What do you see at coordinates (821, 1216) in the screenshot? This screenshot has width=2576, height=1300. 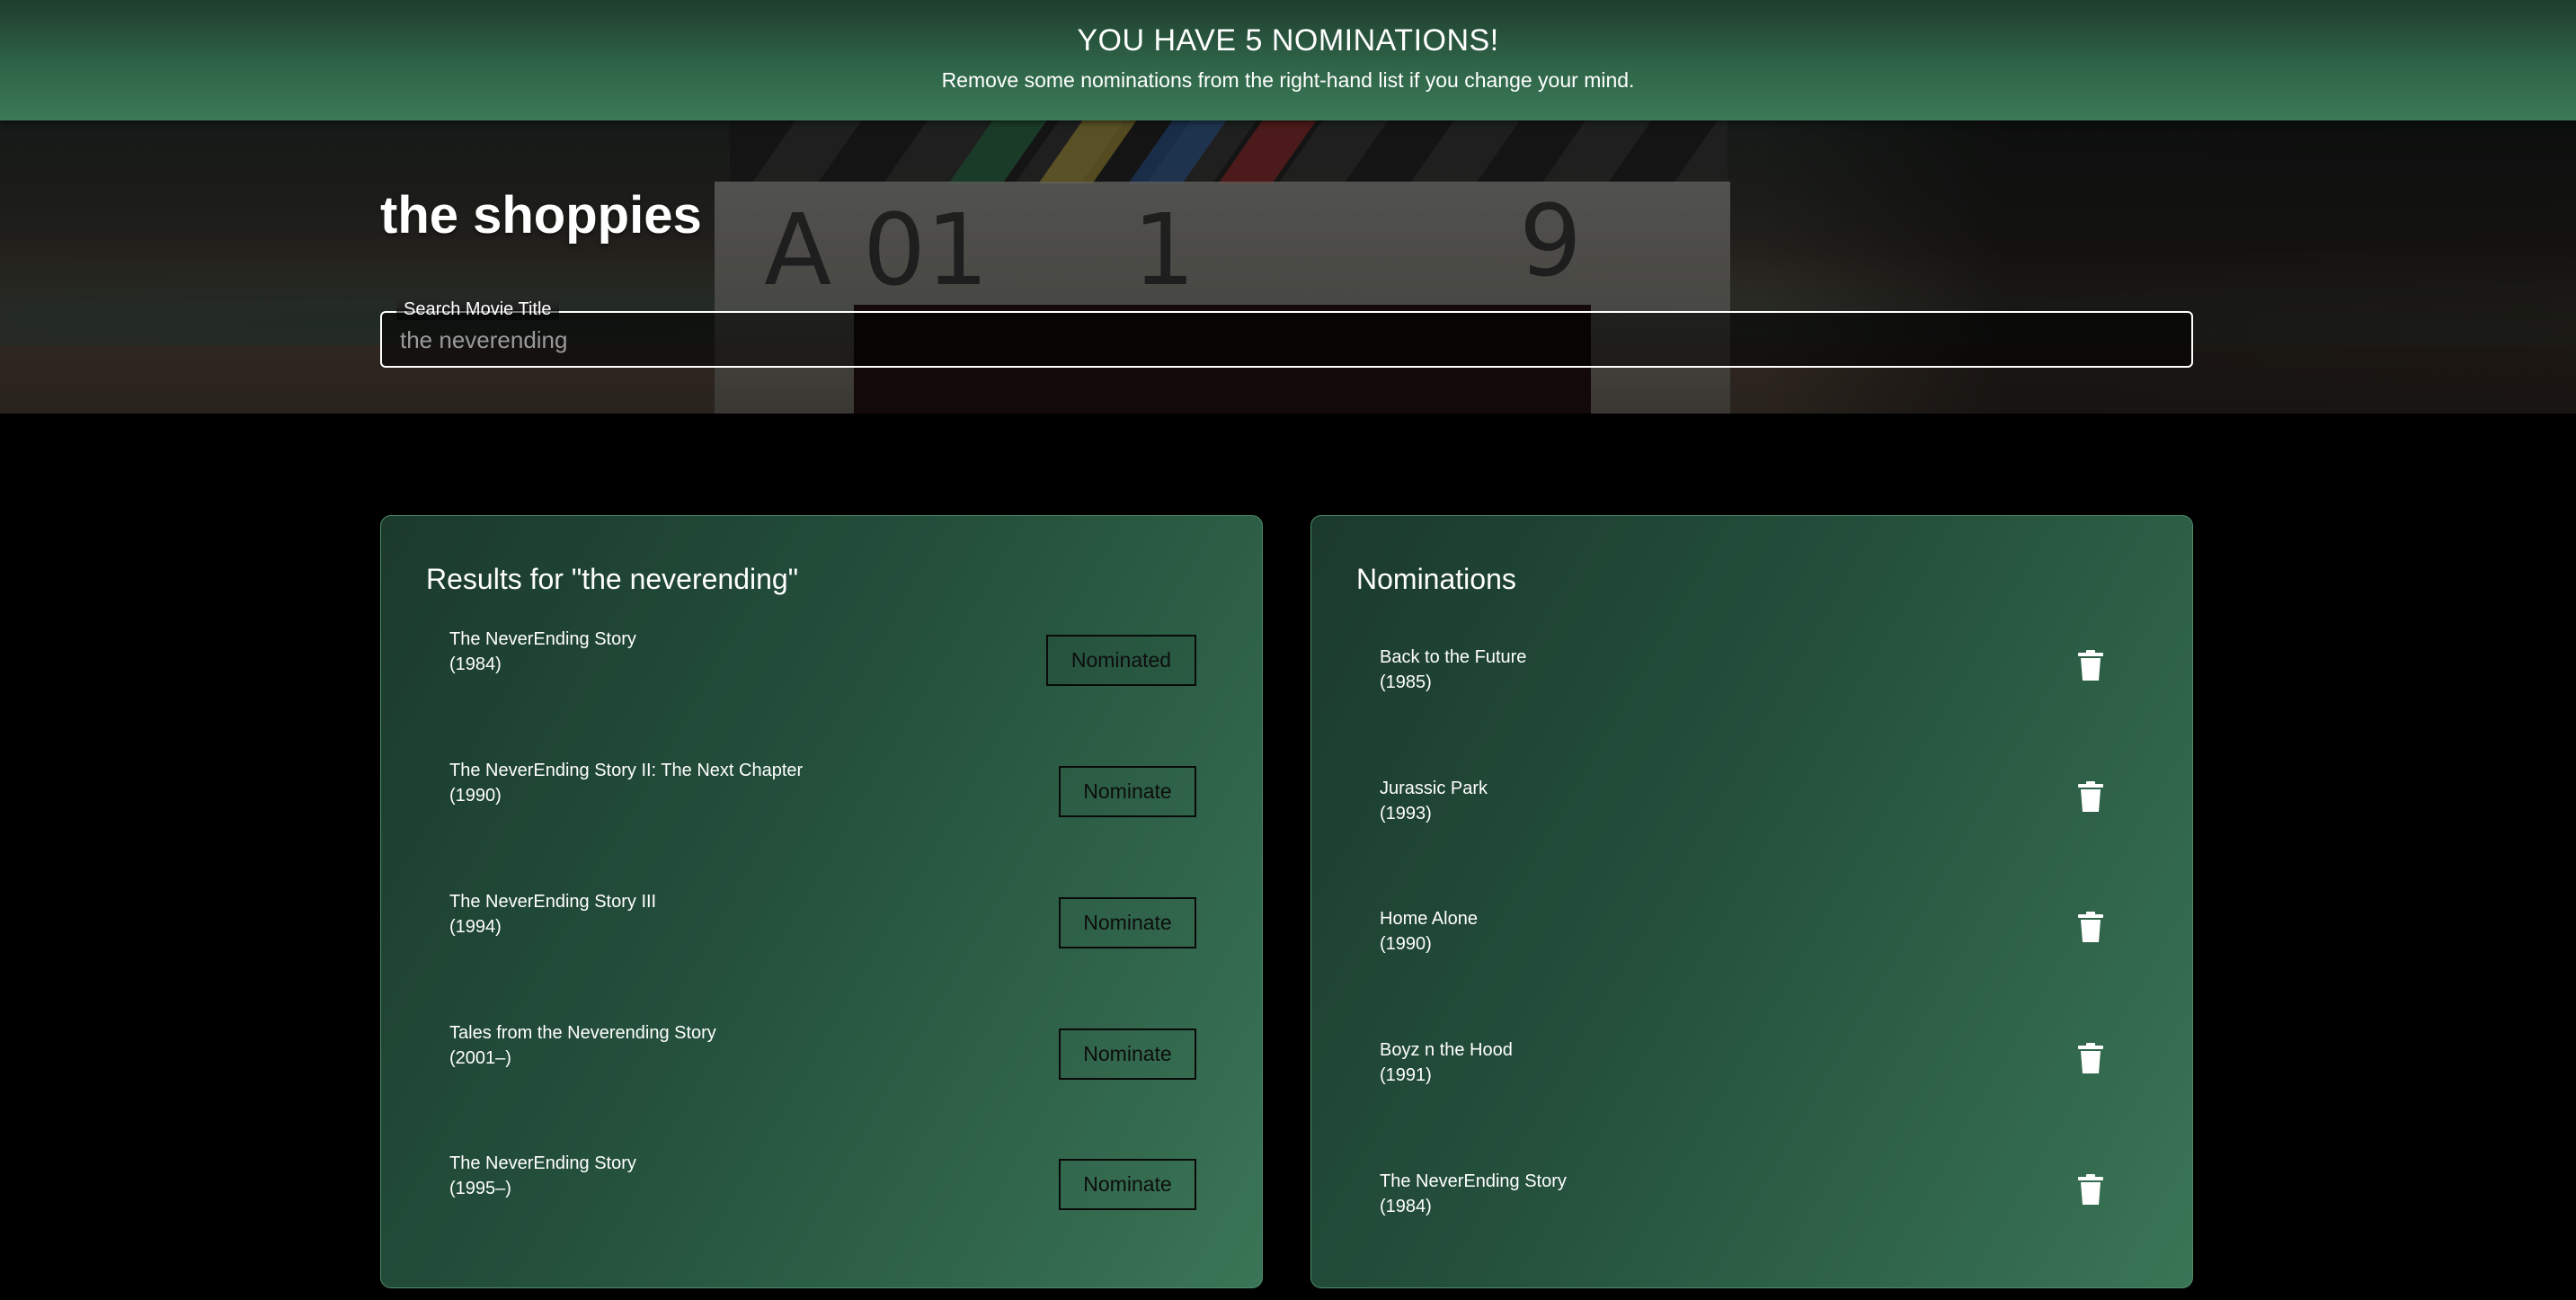 I see `result-row: The NeverEnding Story (1995–) Nominate` at bounding box center [821, 1216].